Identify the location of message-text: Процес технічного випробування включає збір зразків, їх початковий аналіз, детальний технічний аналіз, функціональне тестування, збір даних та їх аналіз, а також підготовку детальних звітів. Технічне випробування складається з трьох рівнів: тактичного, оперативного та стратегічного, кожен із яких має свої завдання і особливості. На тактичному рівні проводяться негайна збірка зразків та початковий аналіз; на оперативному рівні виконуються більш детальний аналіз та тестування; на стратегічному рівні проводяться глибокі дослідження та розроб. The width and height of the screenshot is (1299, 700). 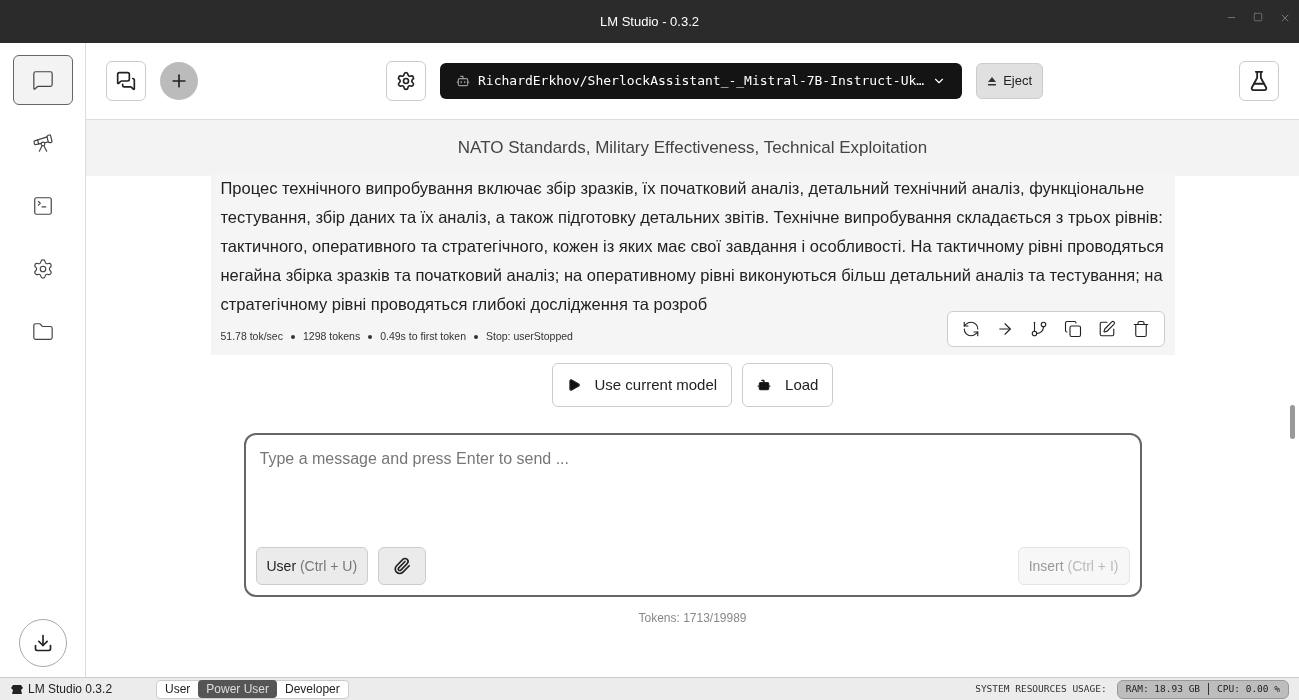
(692, 246).